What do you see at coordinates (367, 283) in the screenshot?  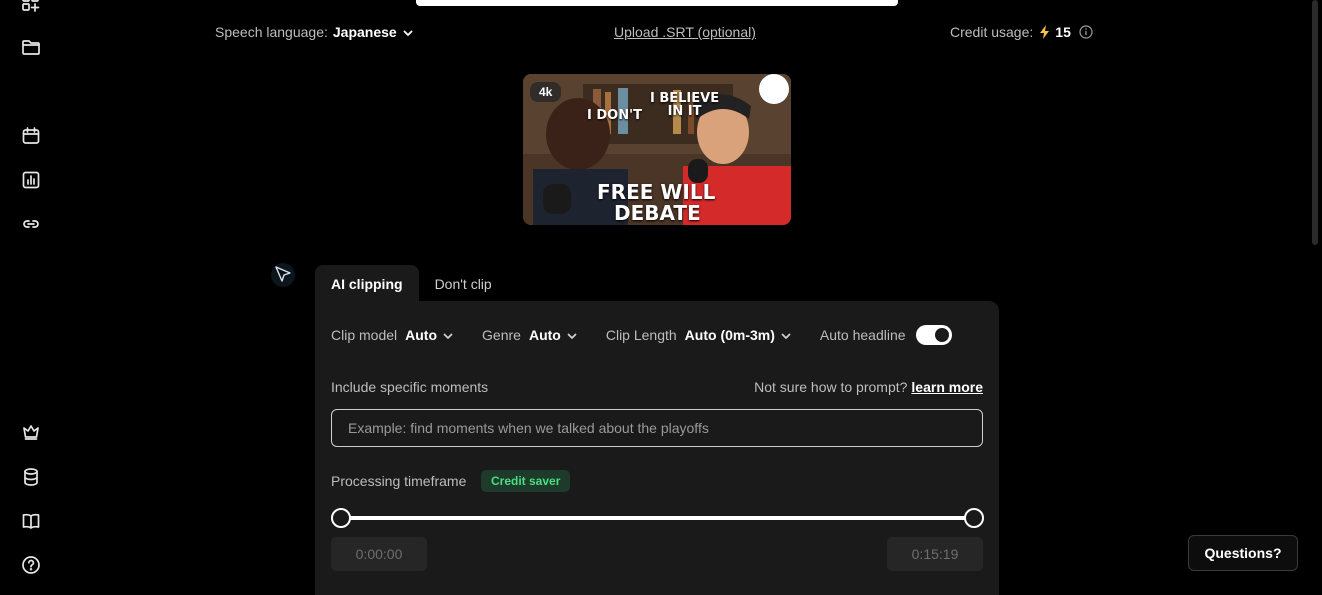 I see `tab-ai-clipping: AI clipping` at bounding box center [367, 283].